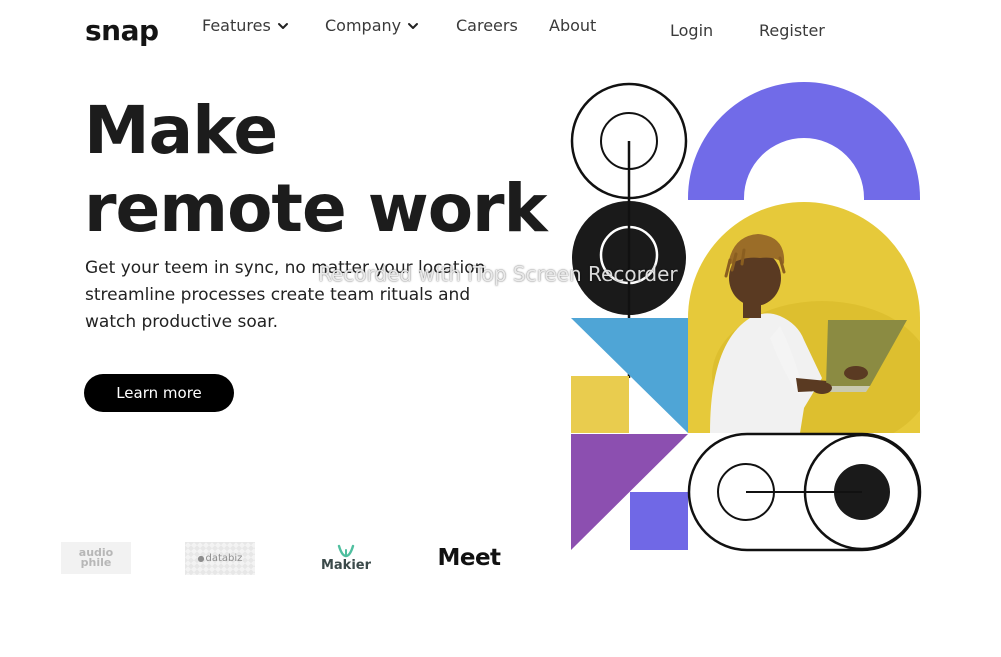 The height and width of the screenshot is (657, 1001). I want to click on logo: snap, so click(122, 30).